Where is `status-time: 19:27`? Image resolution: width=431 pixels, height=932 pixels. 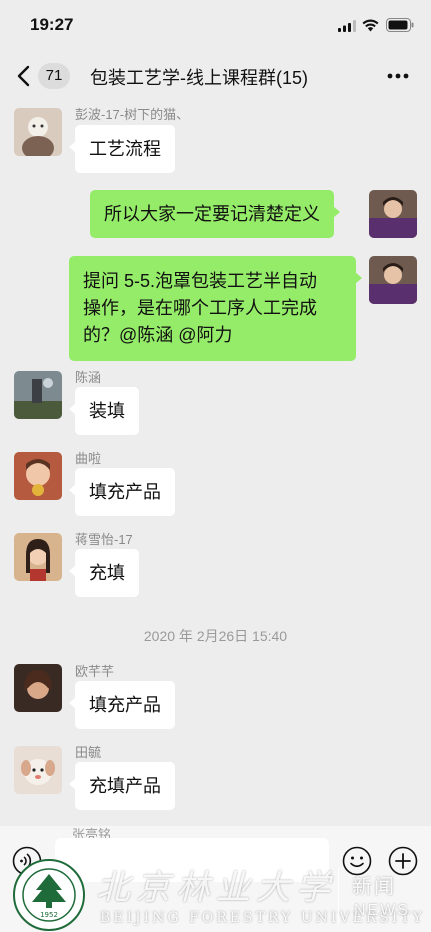 status-time: 19:27 is located at coordinates (52, 24).